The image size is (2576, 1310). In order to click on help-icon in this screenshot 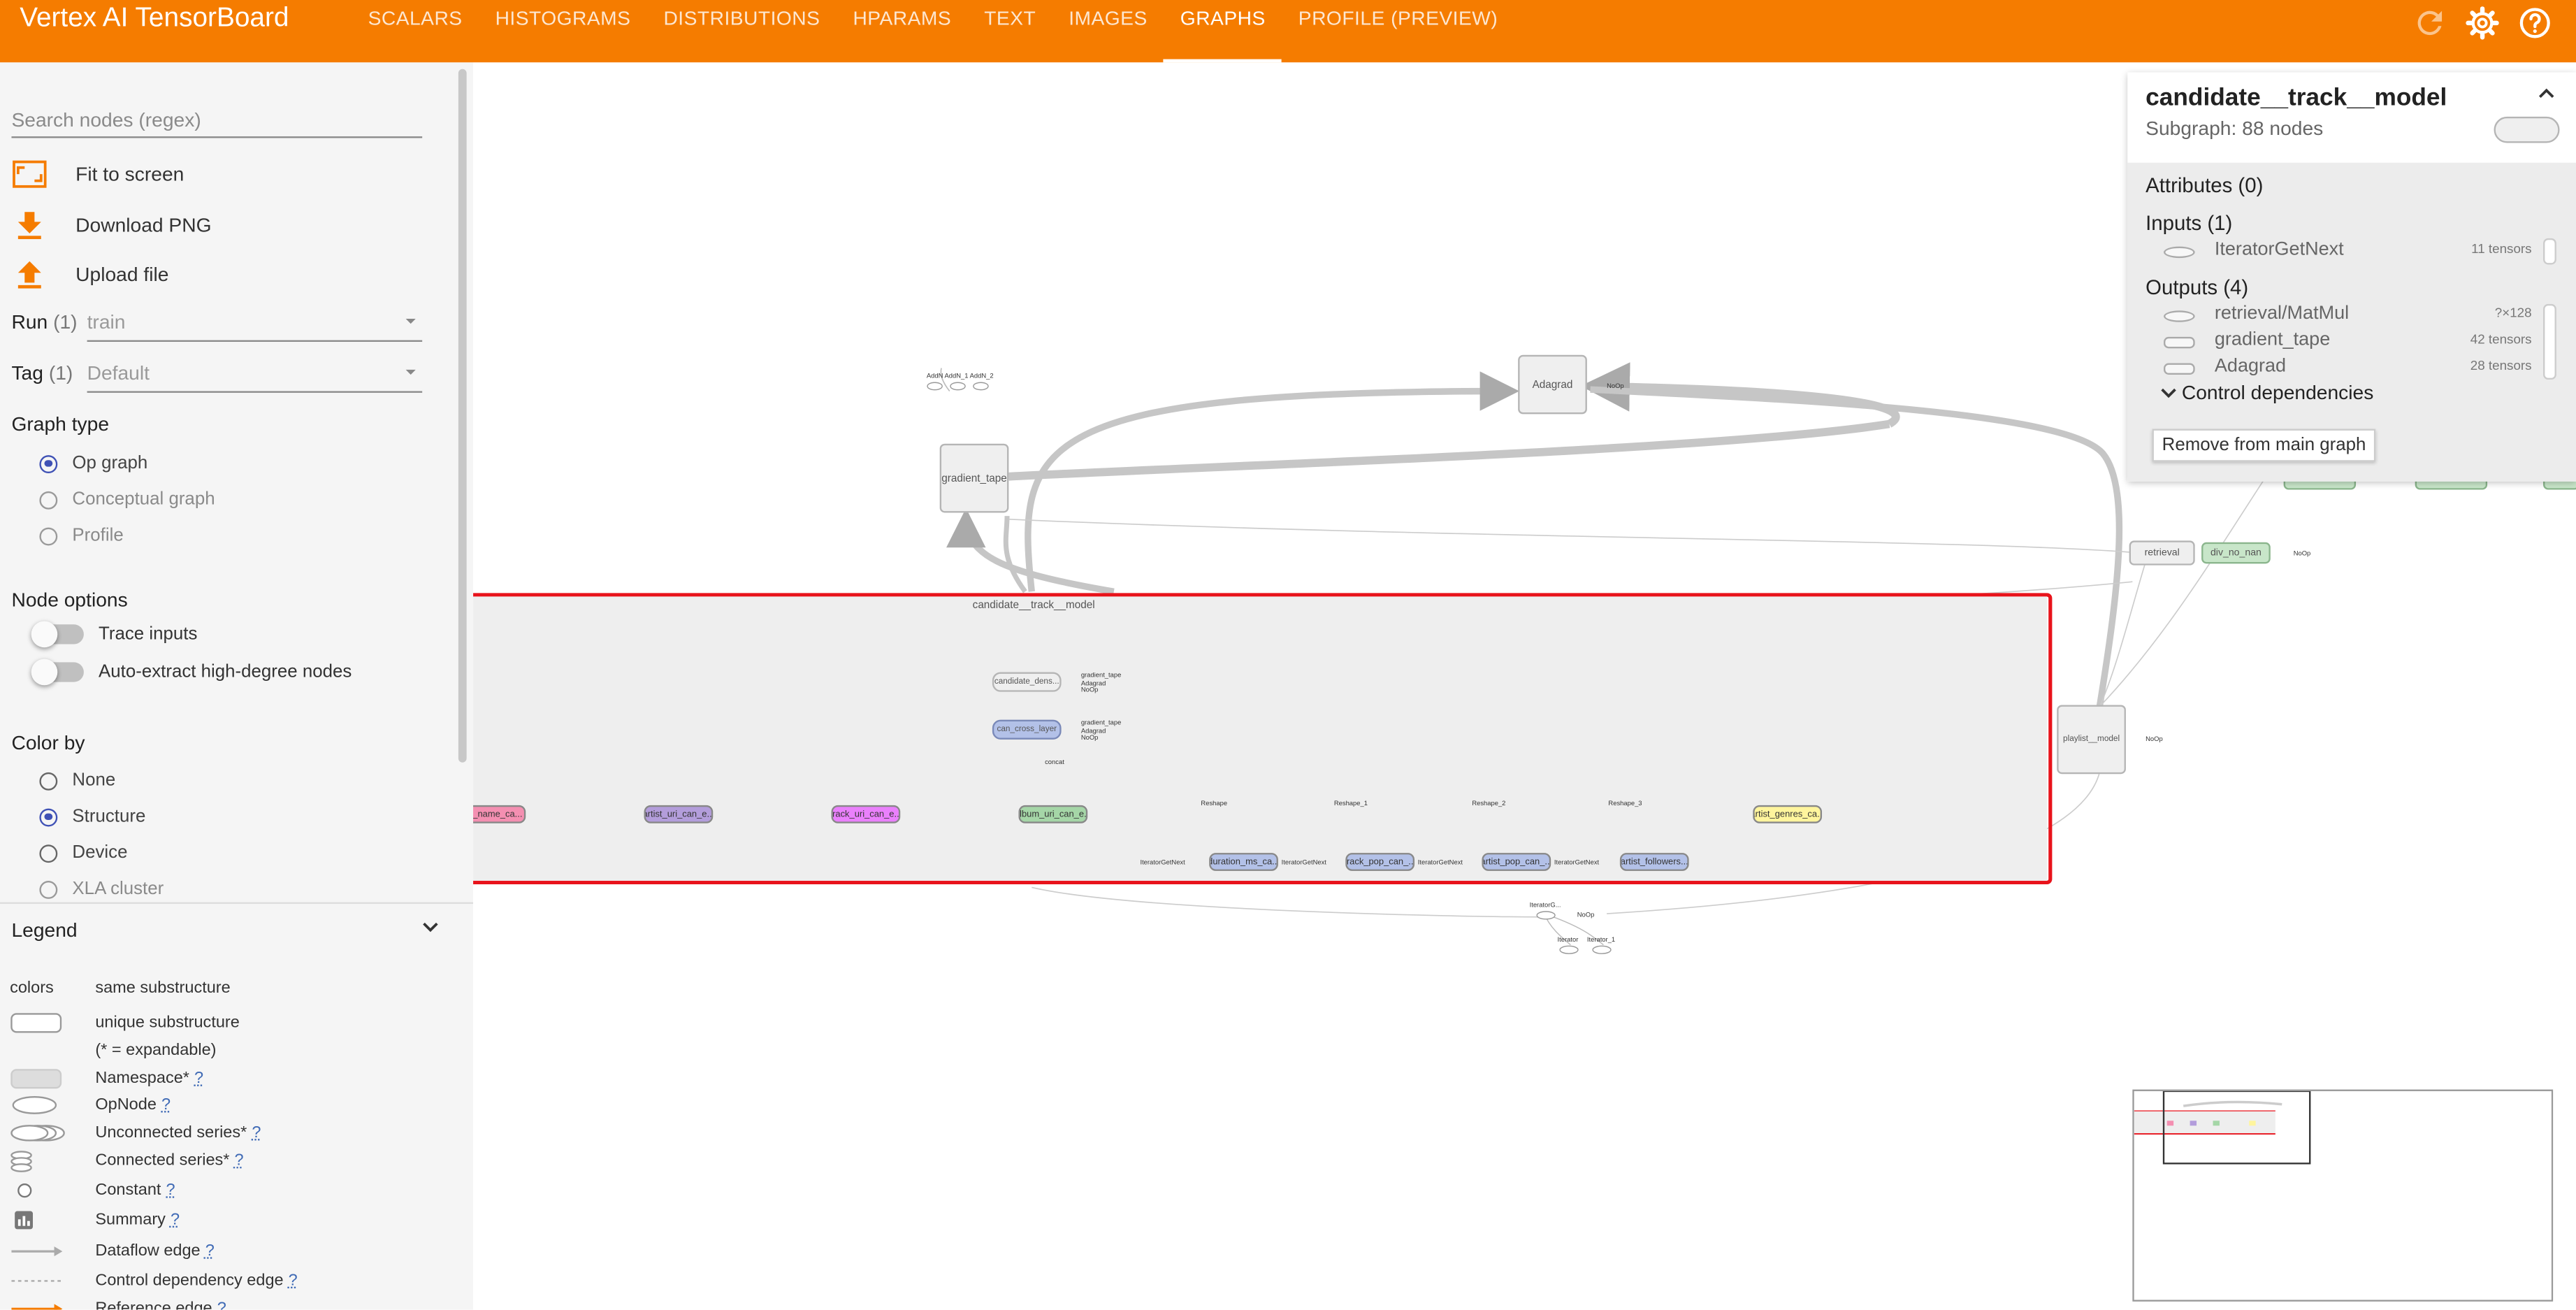, I will do `click(2535, 23)`.